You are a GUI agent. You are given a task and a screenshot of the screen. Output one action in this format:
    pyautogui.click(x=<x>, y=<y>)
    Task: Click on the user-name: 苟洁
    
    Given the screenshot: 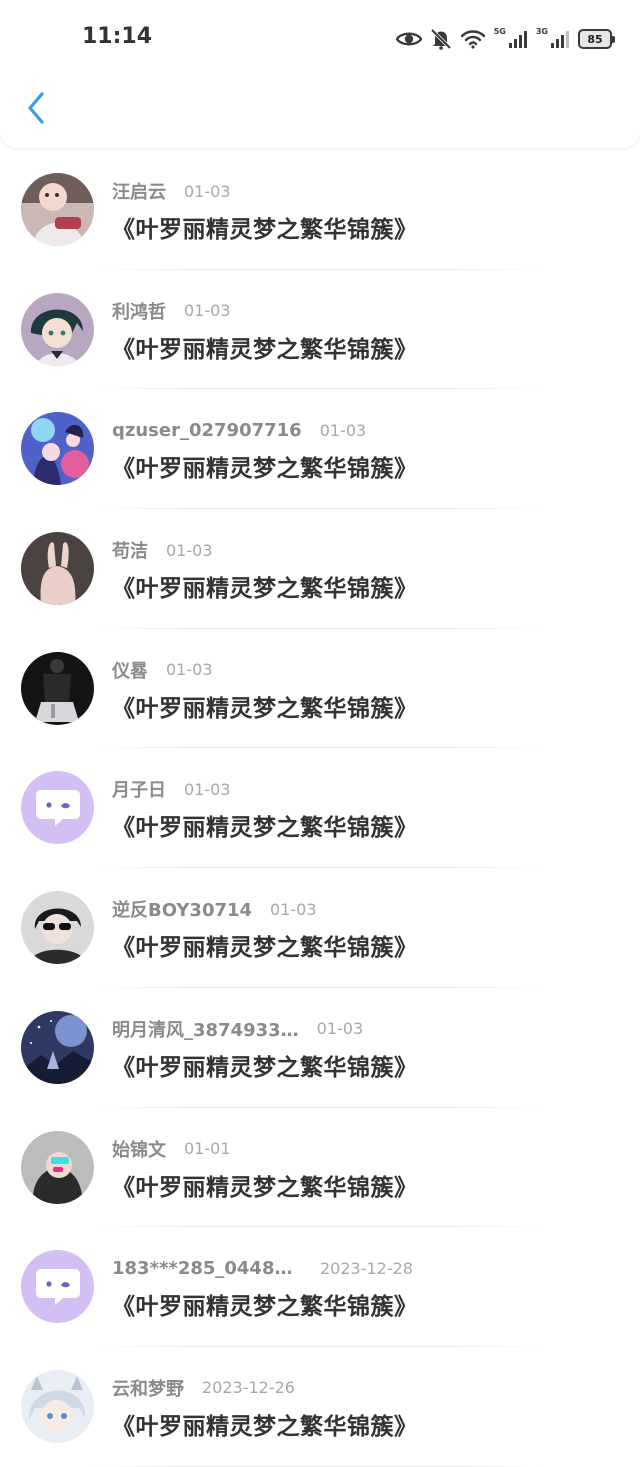 What is the action you would take?
    pyautogui.click(x=130, y=550)
    